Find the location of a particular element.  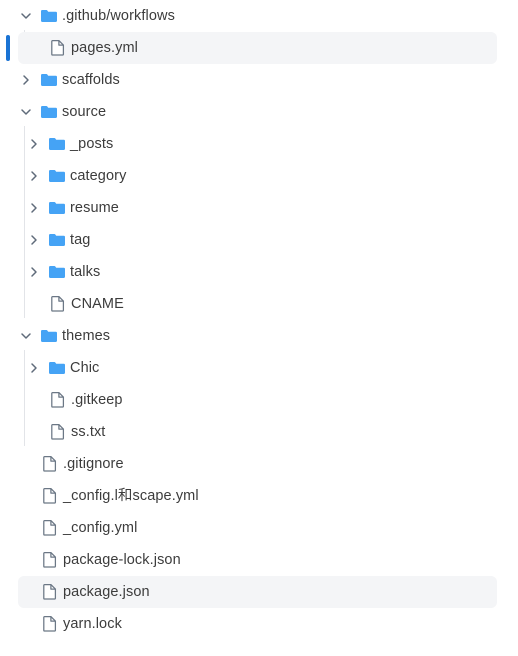

tree-row-folder: talks is located at coordinates (259, 272).